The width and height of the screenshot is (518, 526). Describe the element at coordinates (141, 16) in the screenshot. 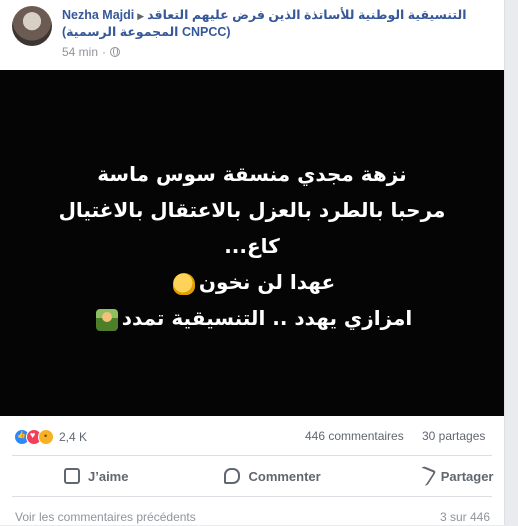

I see `triangle-right-icon: ▶` at that location.